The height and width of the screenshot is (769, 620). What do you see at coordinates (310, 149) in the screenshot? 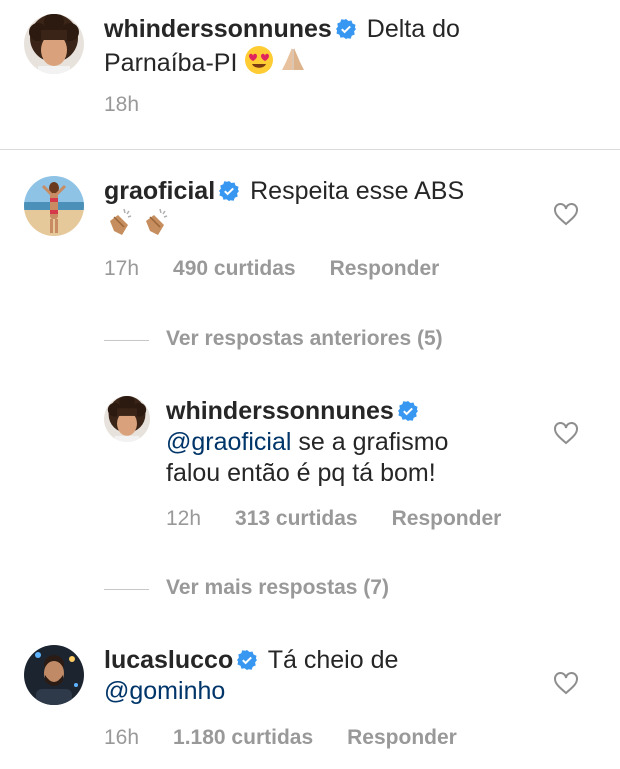
I see `divider` at bounding box center [310, 149].